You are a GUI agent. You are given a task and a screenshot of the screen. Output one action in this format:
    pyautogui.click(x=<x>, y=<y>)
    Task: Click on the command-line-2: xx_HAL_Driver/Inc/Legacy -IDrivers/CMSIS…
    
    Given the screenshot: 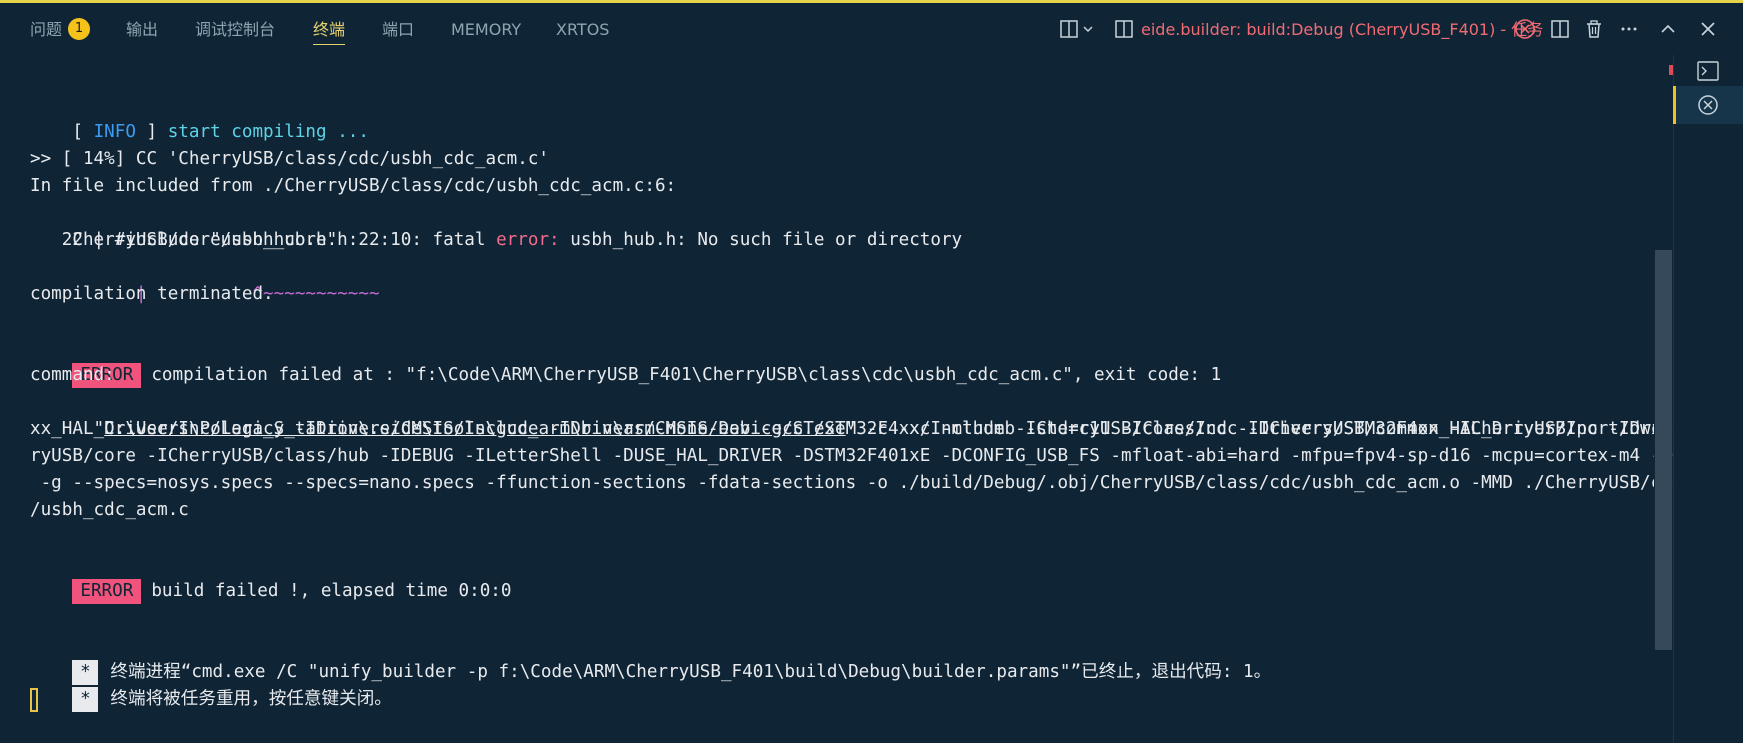 What is the action you would take?
    pyautogui.click(x=886, y=429)
    